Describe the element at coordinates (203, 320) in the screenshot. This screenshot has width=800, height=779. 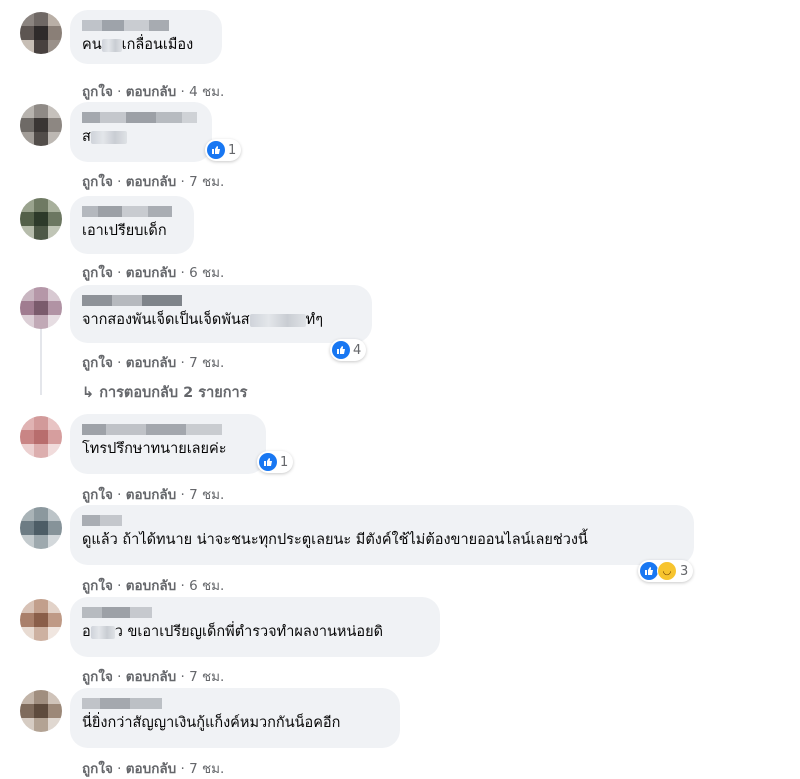
I see `comment-text: จากสองพันเจ็ดเป็นเจ็ดพันส ทํๆ` at that location.